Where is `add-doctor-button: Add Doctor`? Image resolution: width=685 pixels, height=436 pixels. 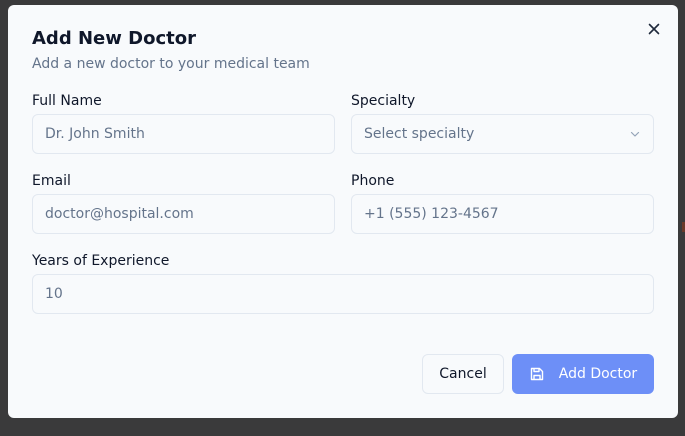 add-doctor-button: Add Doctor is located at coordinates (583, 374).